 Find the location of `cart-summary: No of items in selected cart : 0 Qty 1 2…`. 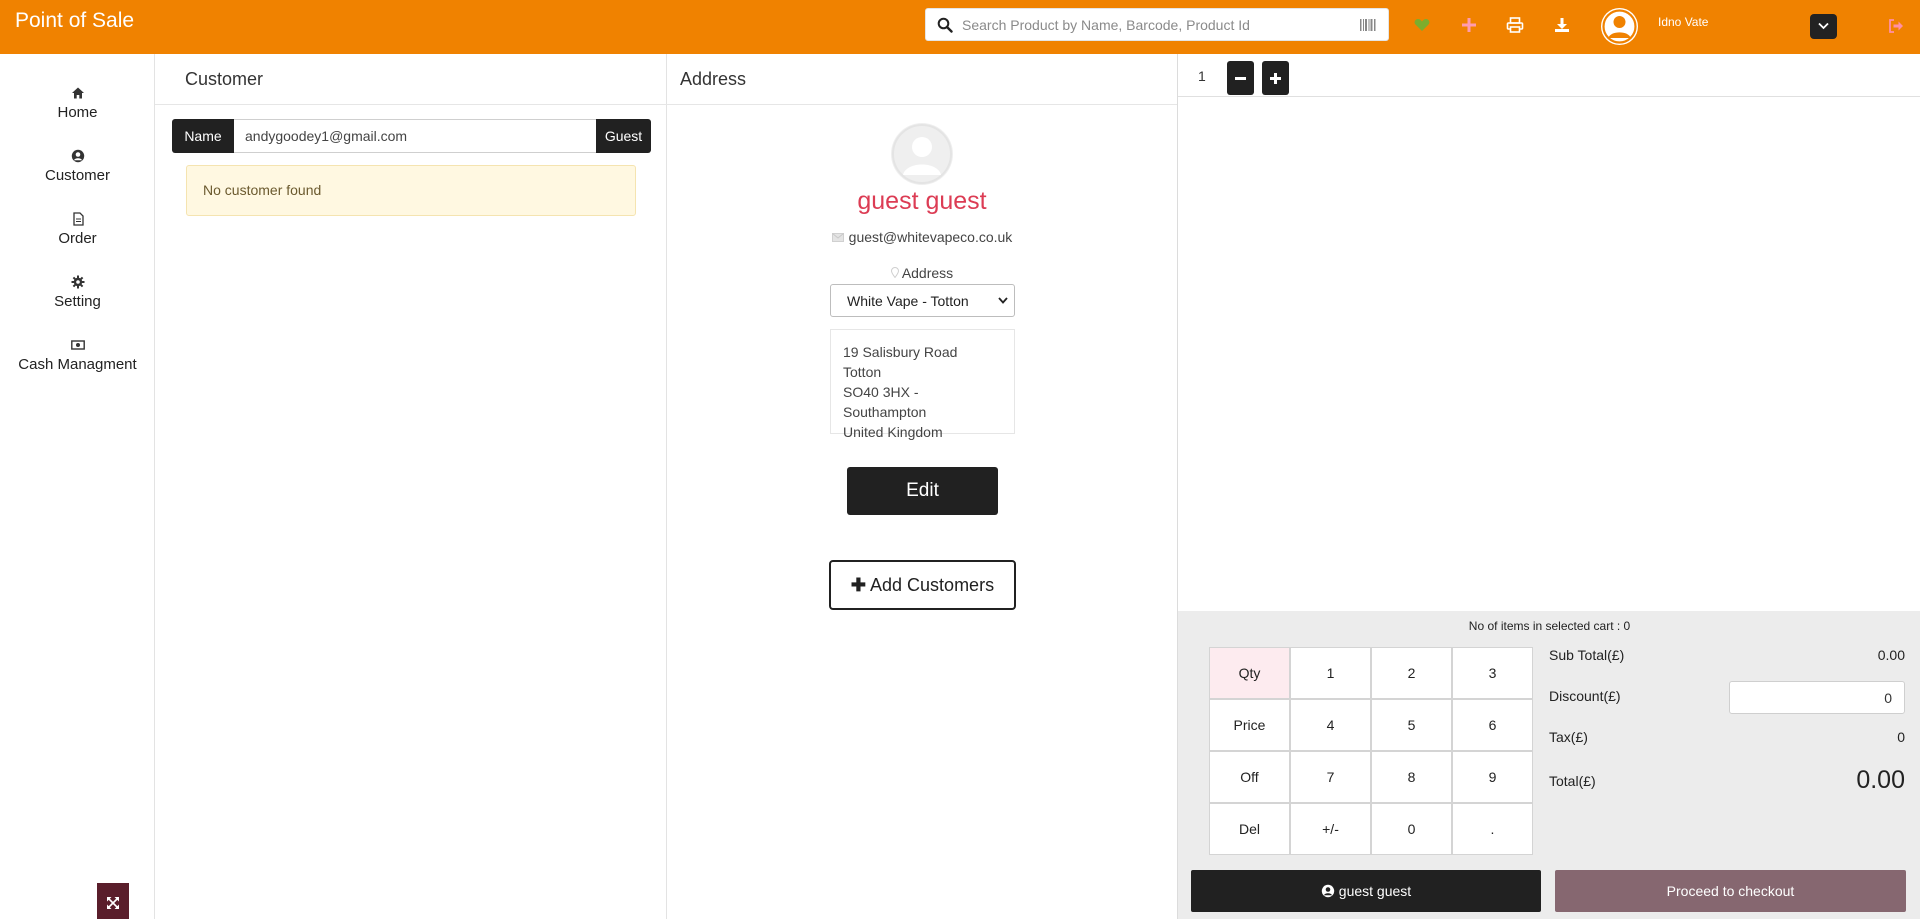

cart-summary: No of items in selected cart : 0 Qty 1 2… is located at coordinates (1549, 765).